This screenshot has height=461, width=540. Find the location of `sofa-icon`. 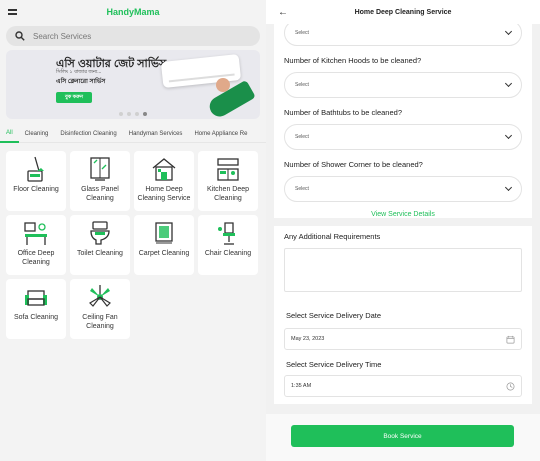

sofa-icon is located at coordinates (36, 298).